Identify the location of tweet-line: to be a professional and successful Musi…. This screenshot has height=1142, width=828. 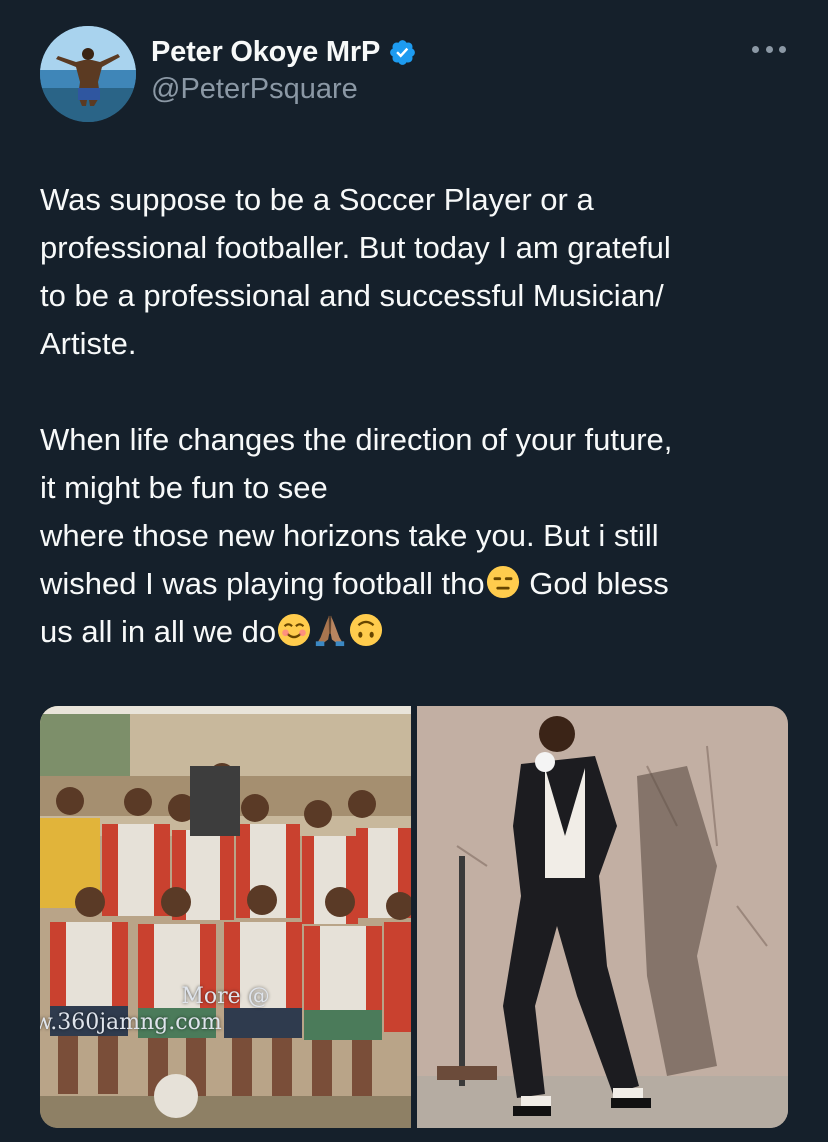
(352, 295).